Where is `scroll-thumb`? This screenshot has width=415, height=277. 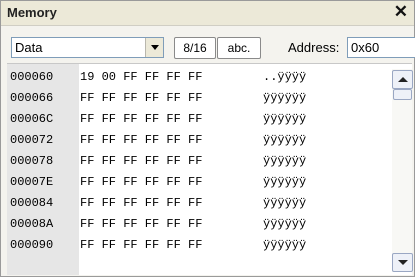 scroll-thumb is located at coordinates (402, 94).